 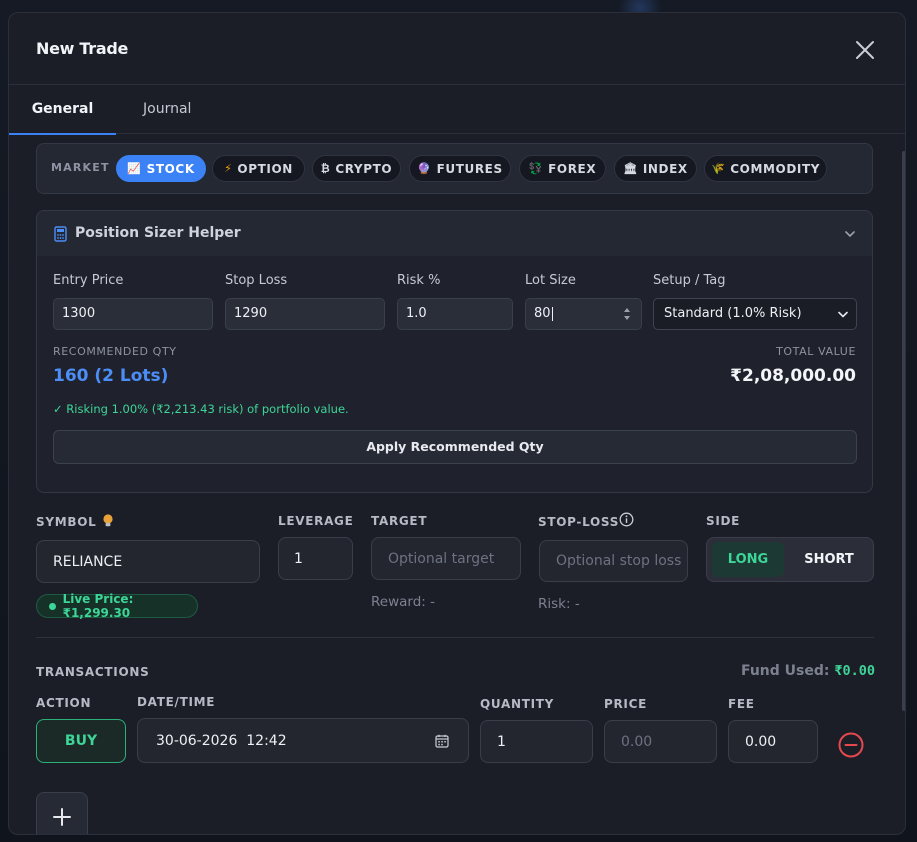 I want to click on transactions-title: TRANSACTIONS, so click(x=93, y=672).